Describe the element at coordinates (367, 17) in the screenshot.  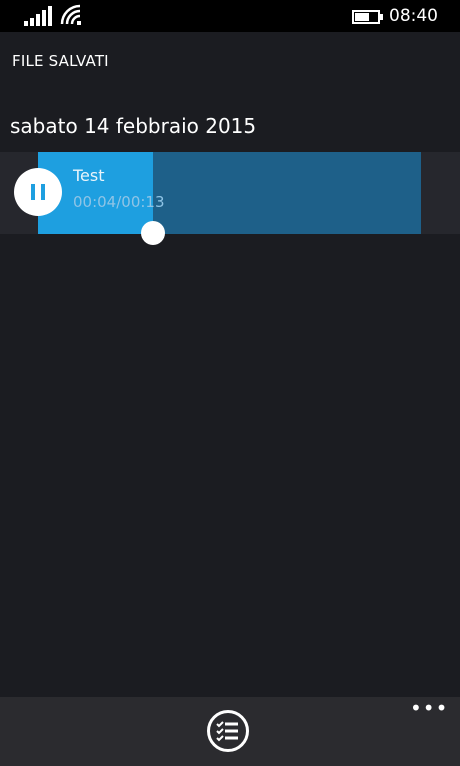
I see `battery-icon` at that location.